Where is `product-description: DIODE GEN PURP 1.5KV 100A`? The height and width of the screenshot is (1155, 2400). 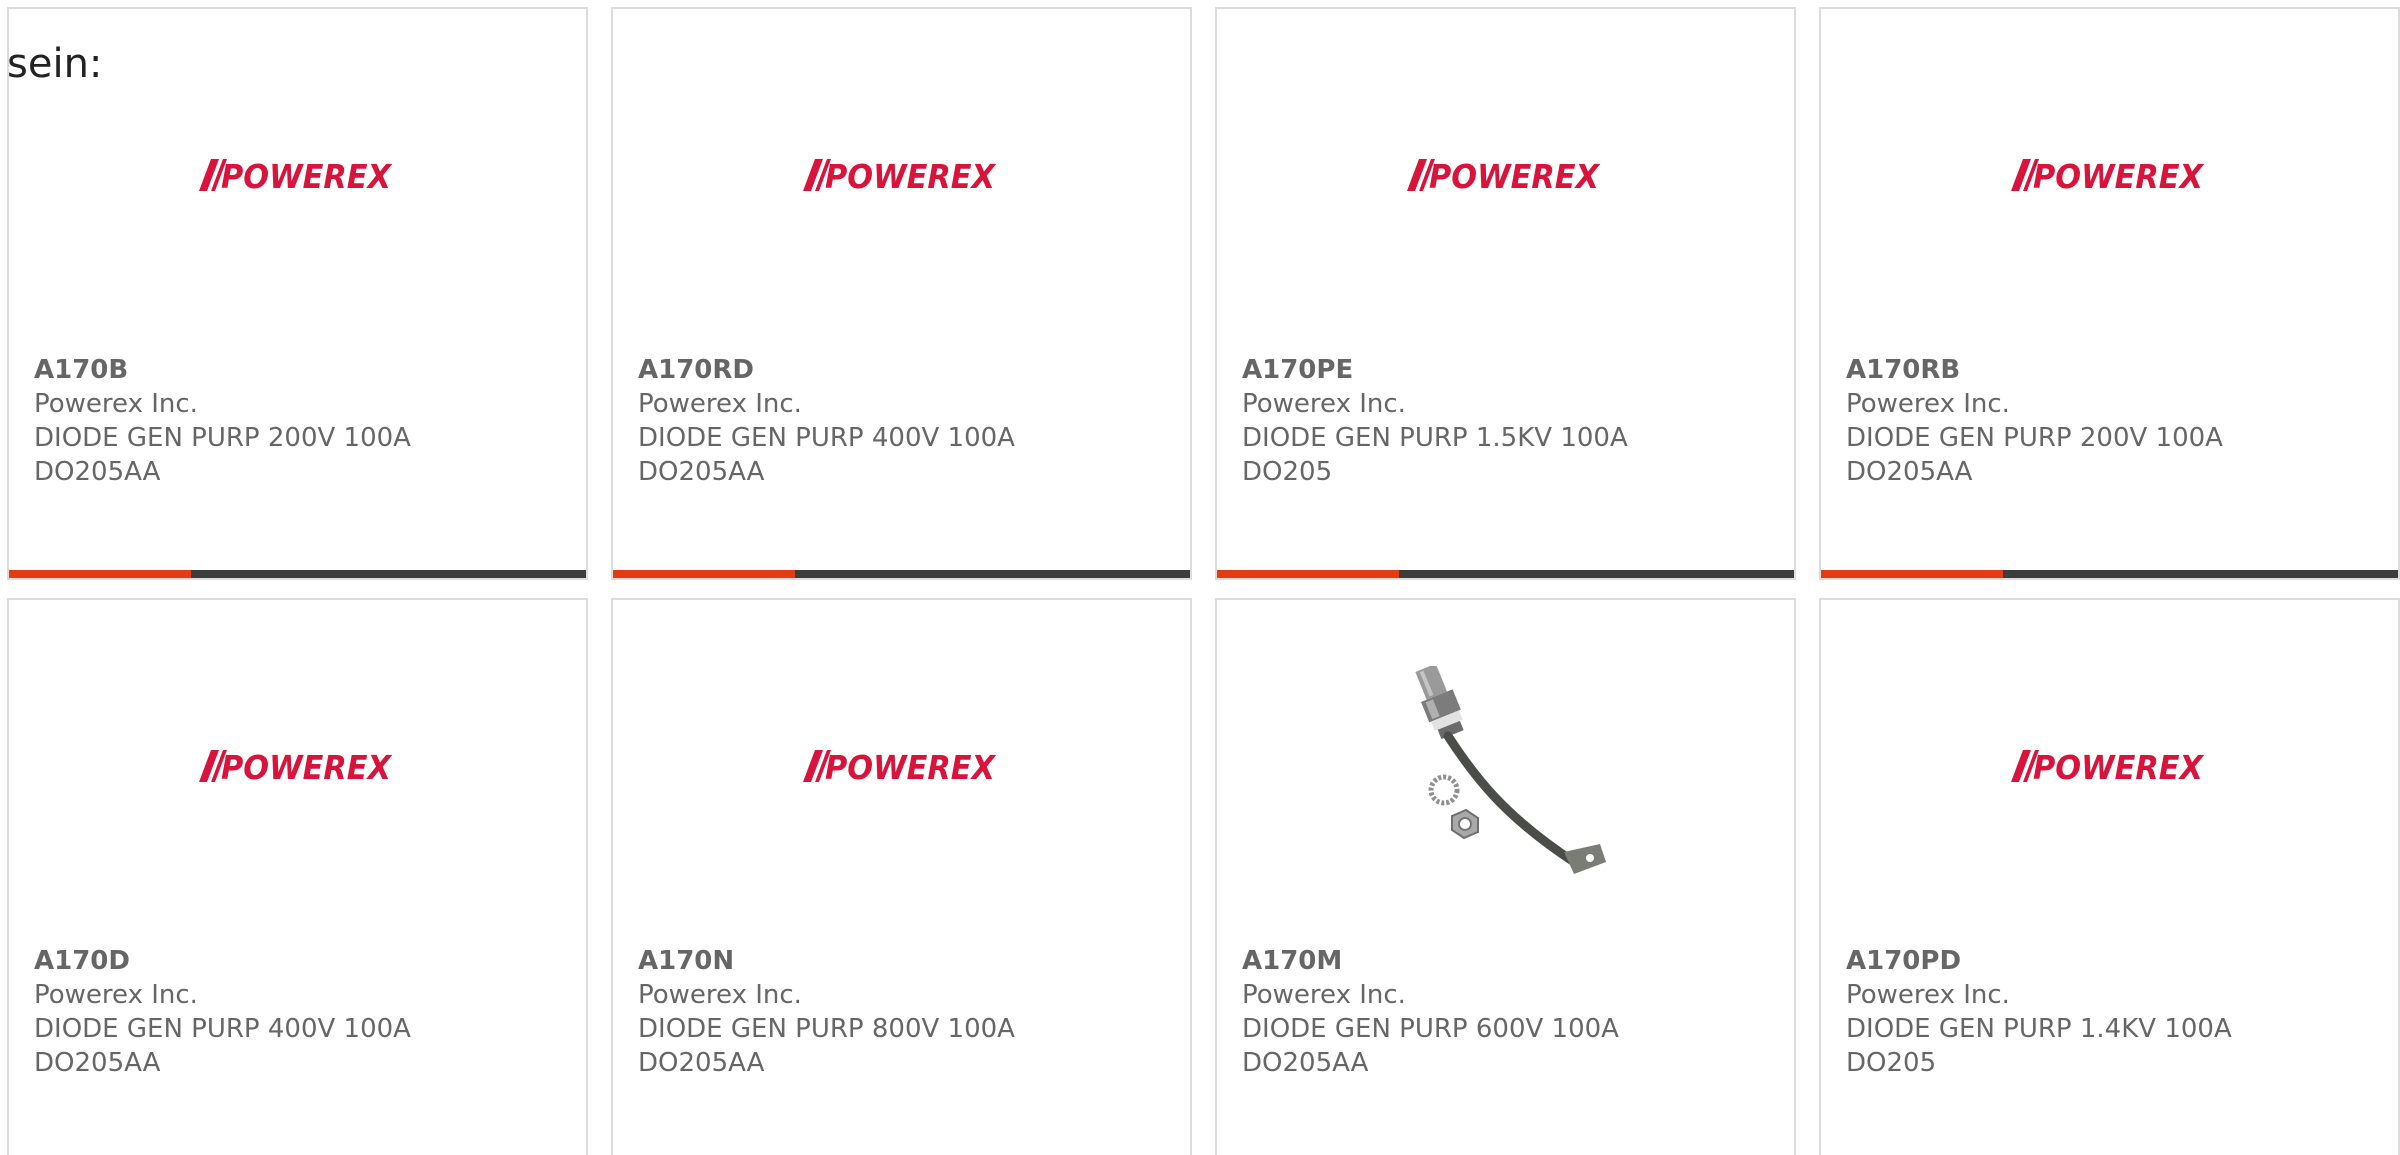 product-description: DIODE GEN PURP 1.5KV 100A is located at coordinates (1435, 438).